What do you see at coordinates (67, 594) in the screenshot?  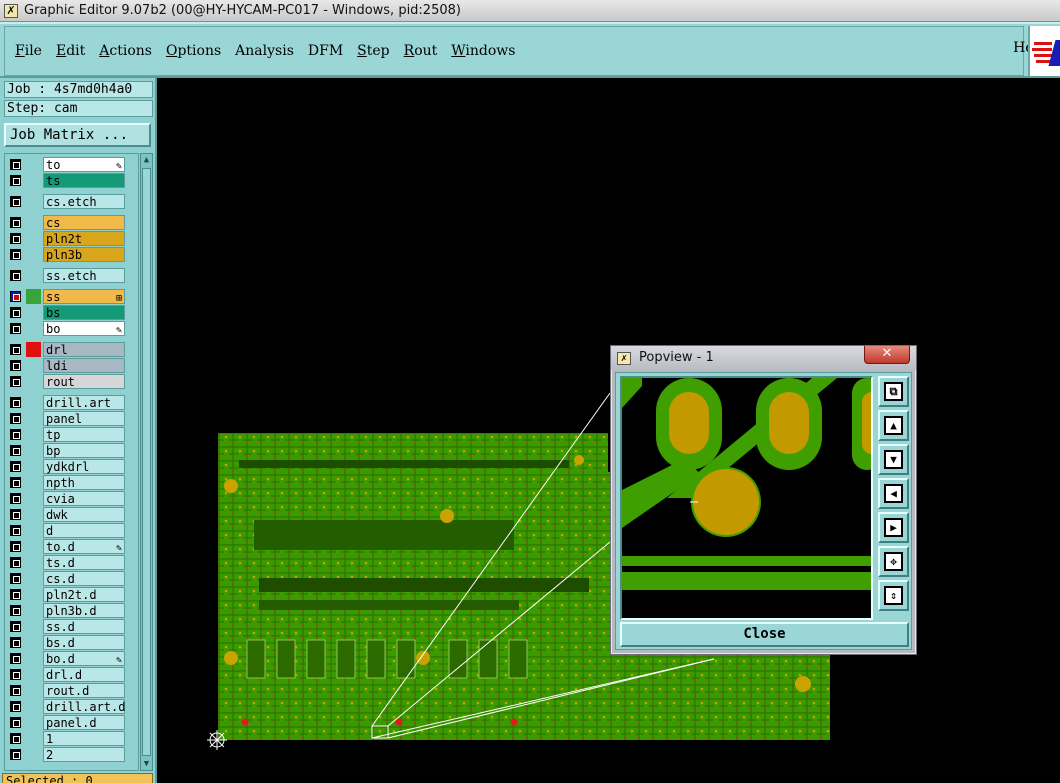 I see `layer-row: pln2t.d` at bounding box center [67, 594].